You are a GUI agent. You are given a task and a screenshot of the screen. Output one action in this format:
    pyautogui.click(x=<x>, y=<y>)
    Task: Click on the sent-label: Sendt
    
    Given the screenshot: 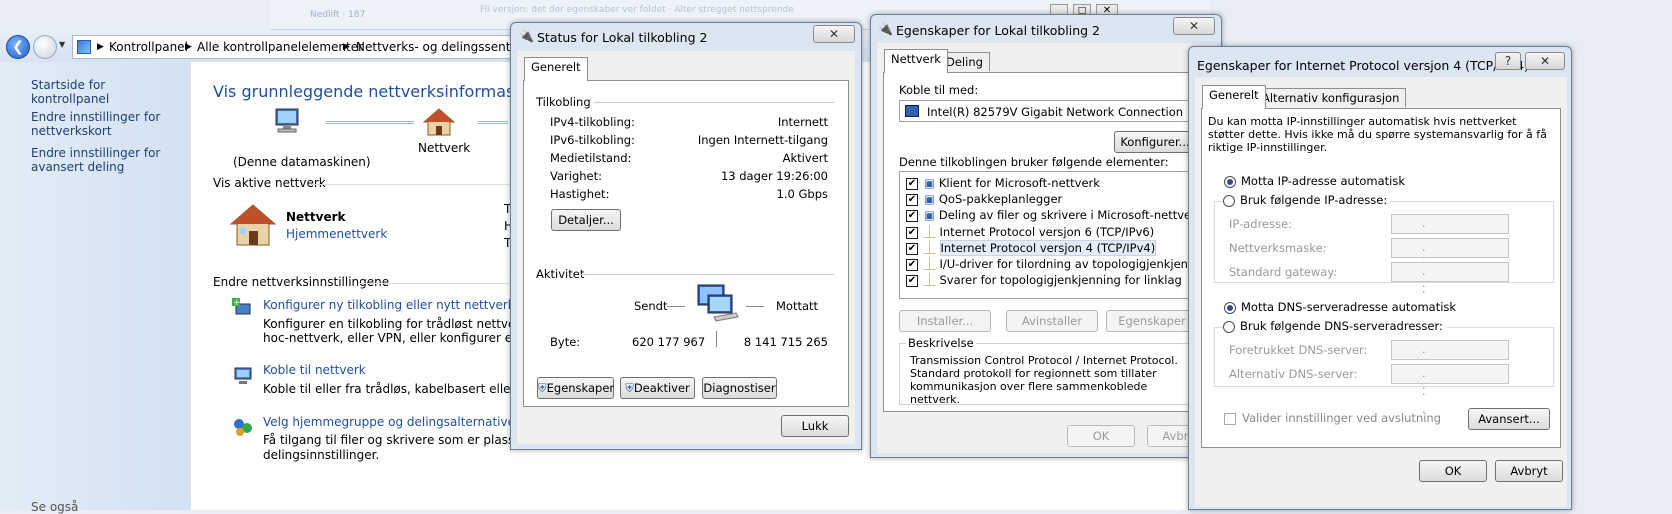 What is the action you would take?
    pyautogui.click(x=651, y=306)
    